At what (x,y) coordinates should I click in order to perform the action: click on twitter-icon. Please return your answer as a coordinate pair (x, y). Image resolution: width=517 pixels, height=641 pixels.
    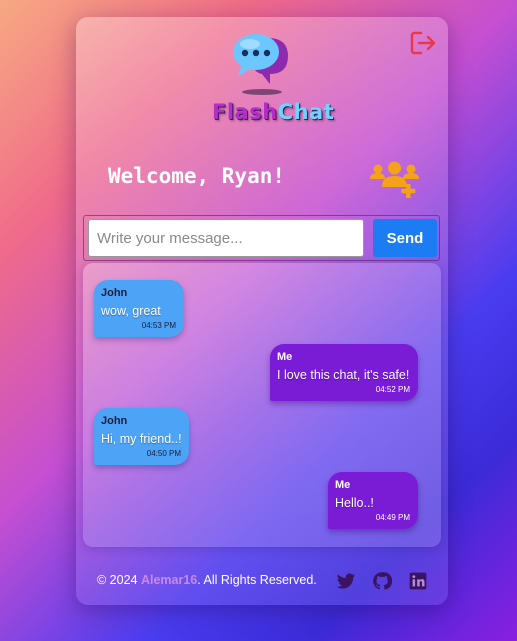
    Looking at the image, I should click on (346, 581).